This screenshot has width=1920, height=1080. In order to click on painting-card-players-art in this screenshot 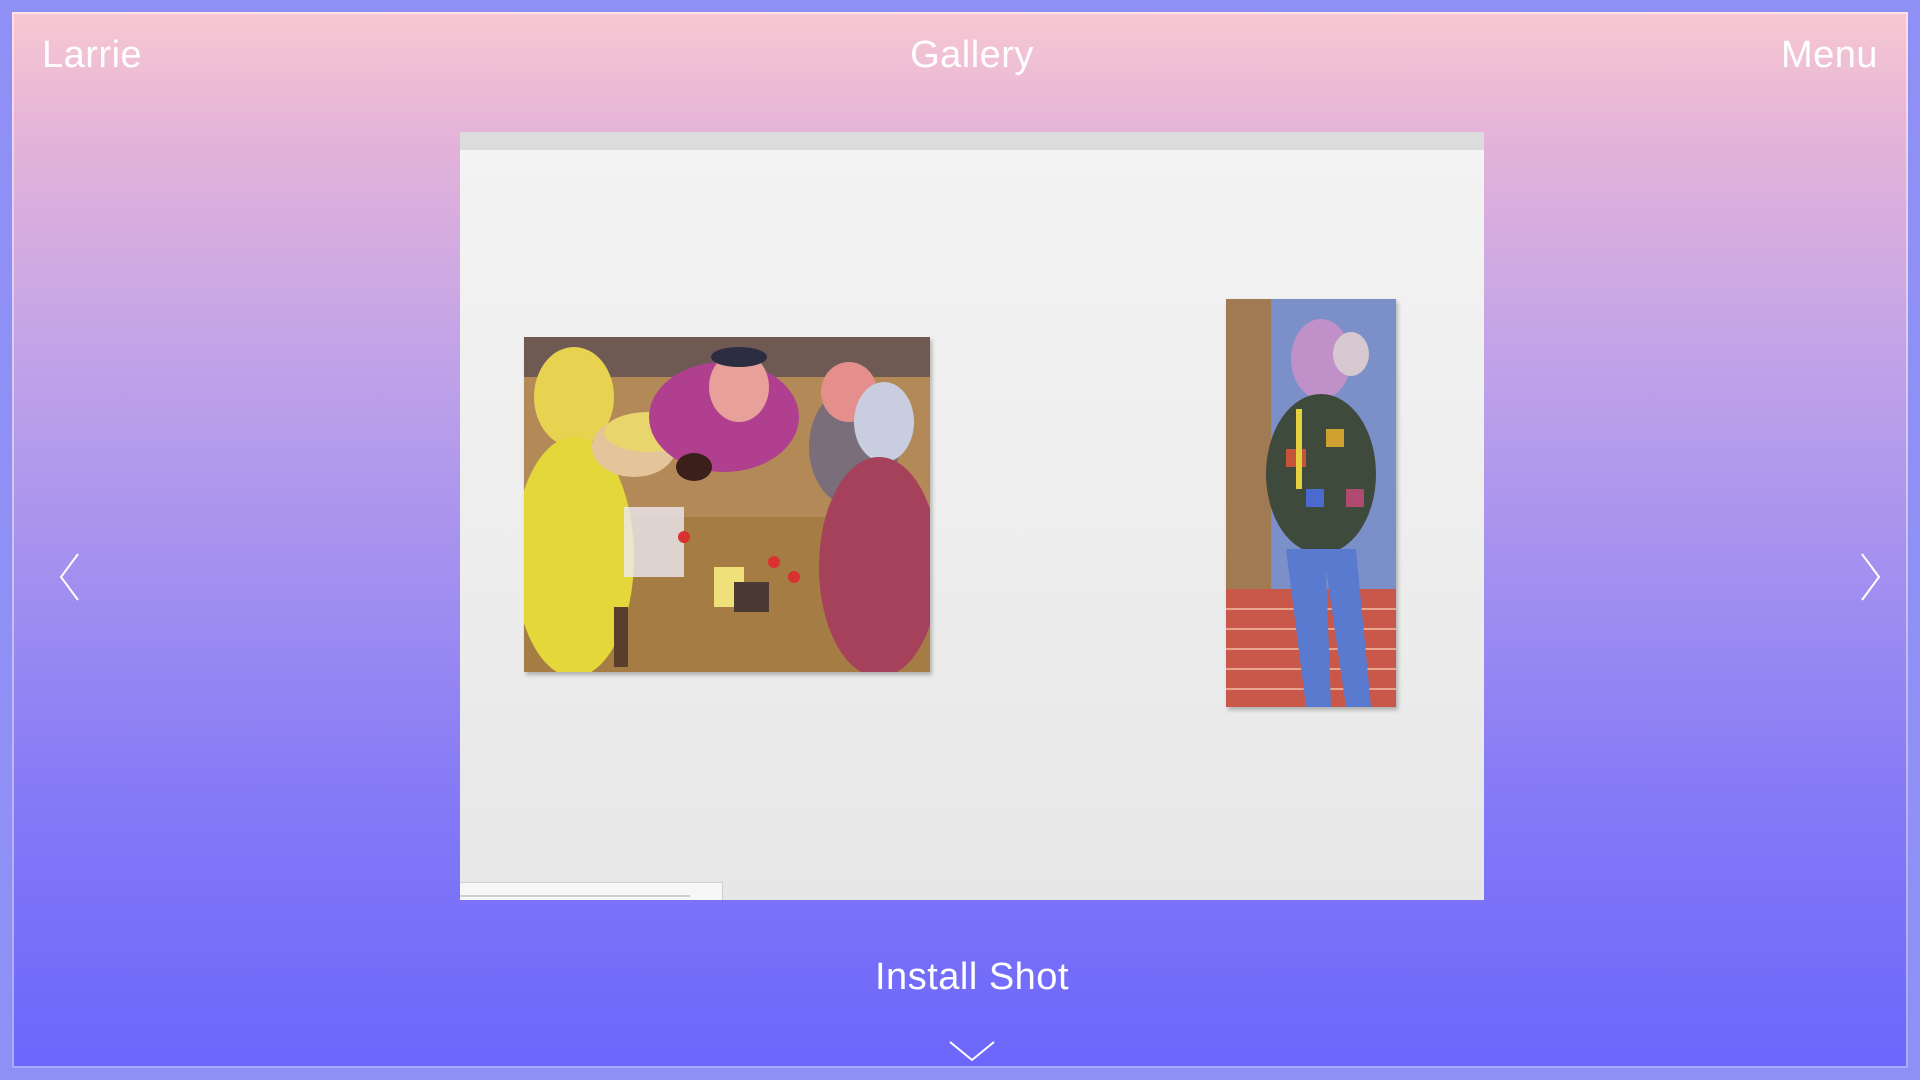, I will do `click(727, 504)`.